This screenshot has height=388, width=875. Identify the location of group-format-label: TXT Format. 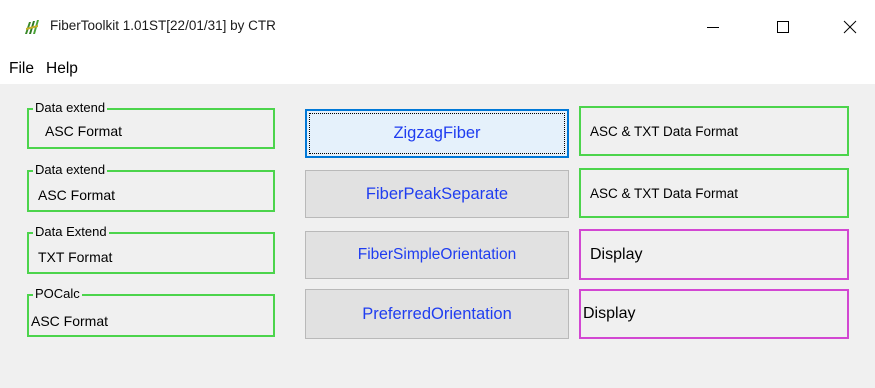
(75, 257).